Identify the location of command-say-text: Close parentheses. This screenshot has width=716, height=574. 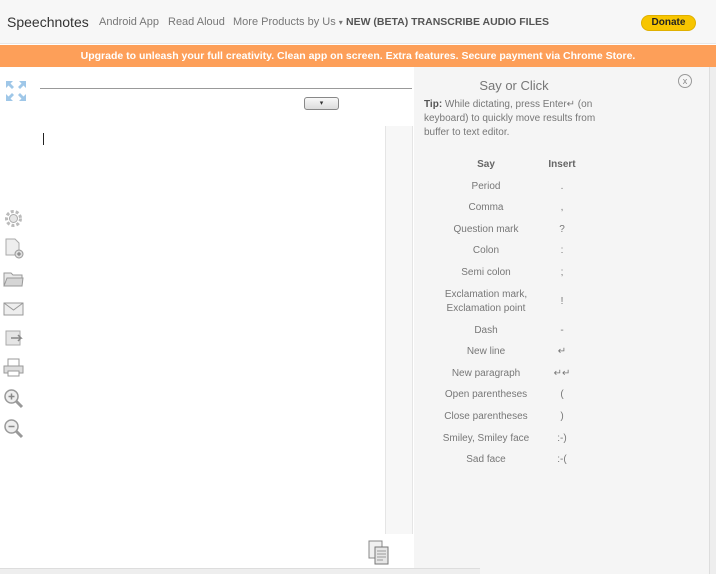
(486, 416).